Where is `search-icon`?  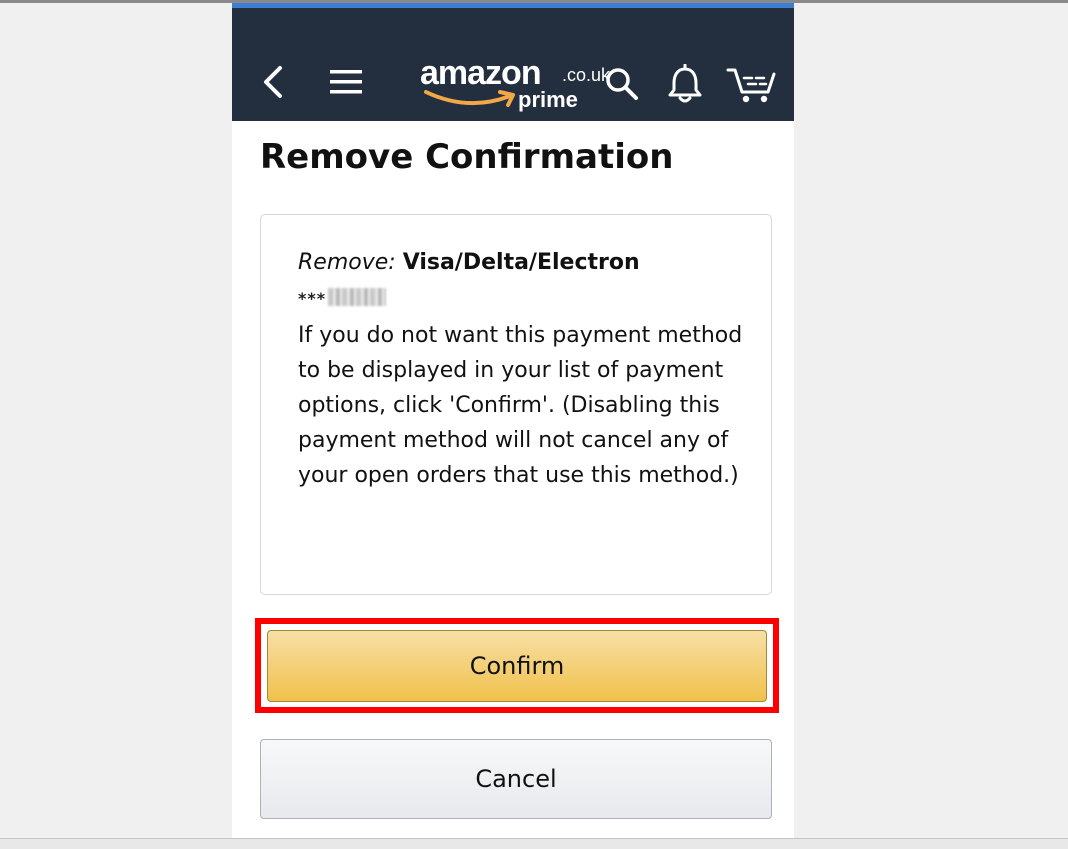 search-icon is located at coordinates (622, 84).